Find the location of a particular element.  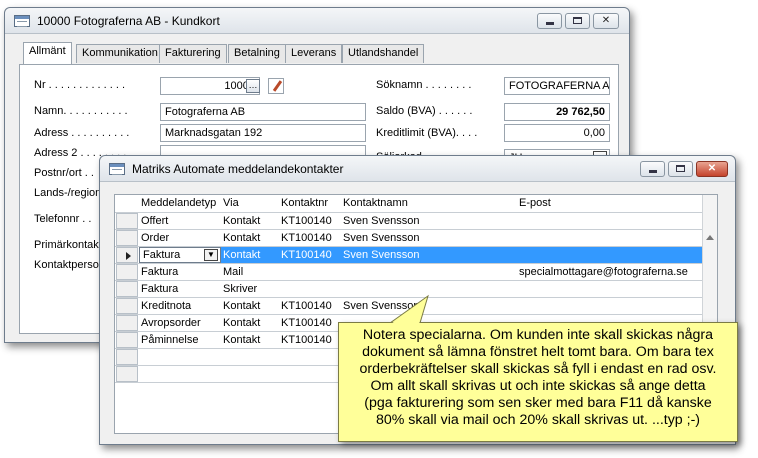

label-saldo: Saldo (BVA) . . . . . . is located at coordinates (424, 111).